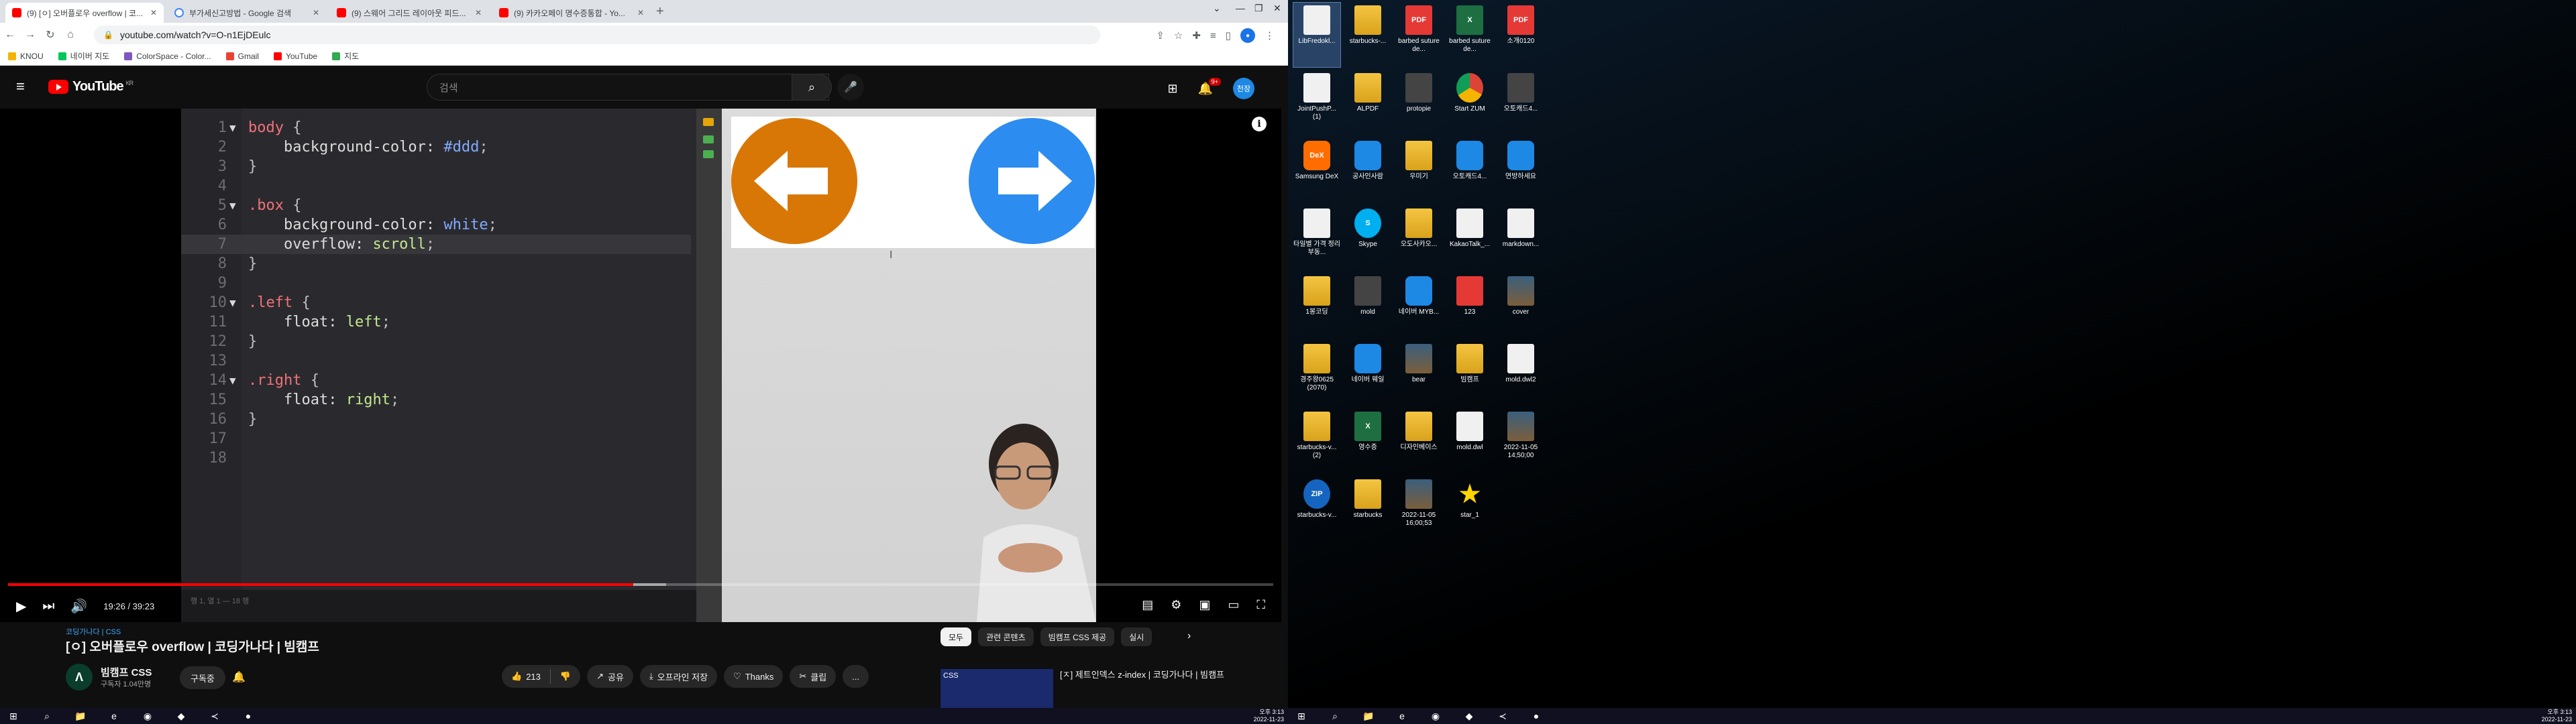 This screenshot has width=2576, height=724. What do you see at coordinates (295, 56) in the screenshot?
I see `bookmark-youtube: YouTube` at bounding box center [295, 56].